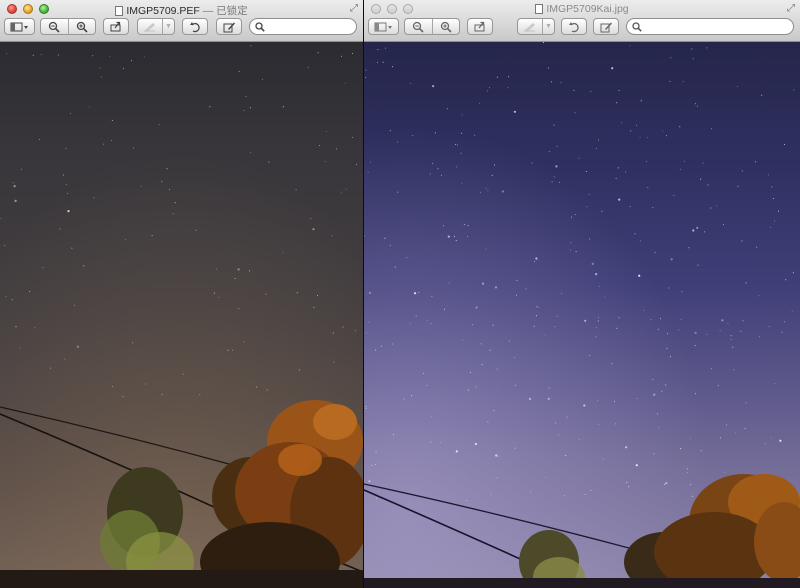 The height and width of the screenshot is (588, 800). I want to click on titlebar: IMGP5709Kai.jpg ⤢ ▼, so click(582, 21).